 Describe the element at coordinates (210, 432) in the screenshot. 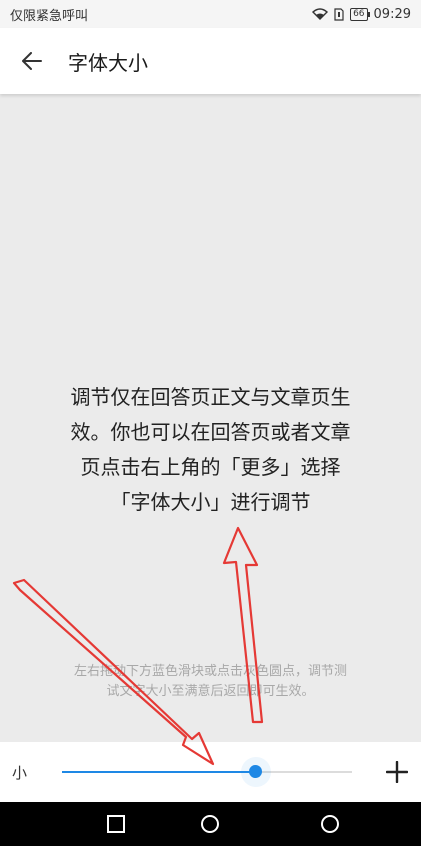

I see `preview-line: 效。你也可以在回答页或者文章` at that location.